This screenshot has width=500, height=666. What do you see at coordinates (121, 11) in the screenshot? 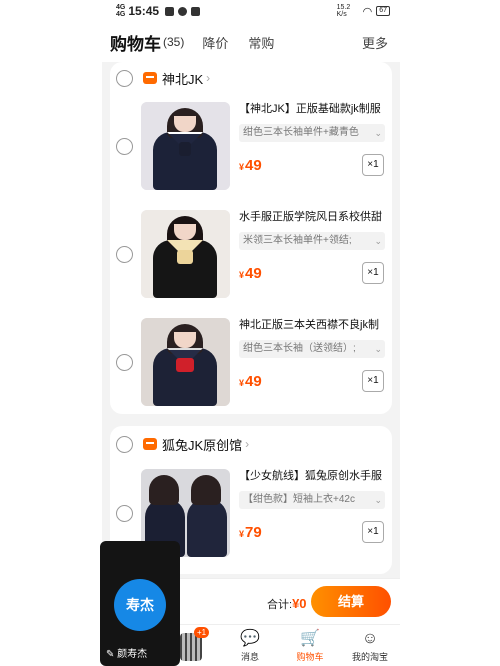
I see `signal-indicator: 4G 4G` at bounding box center [121, 11].